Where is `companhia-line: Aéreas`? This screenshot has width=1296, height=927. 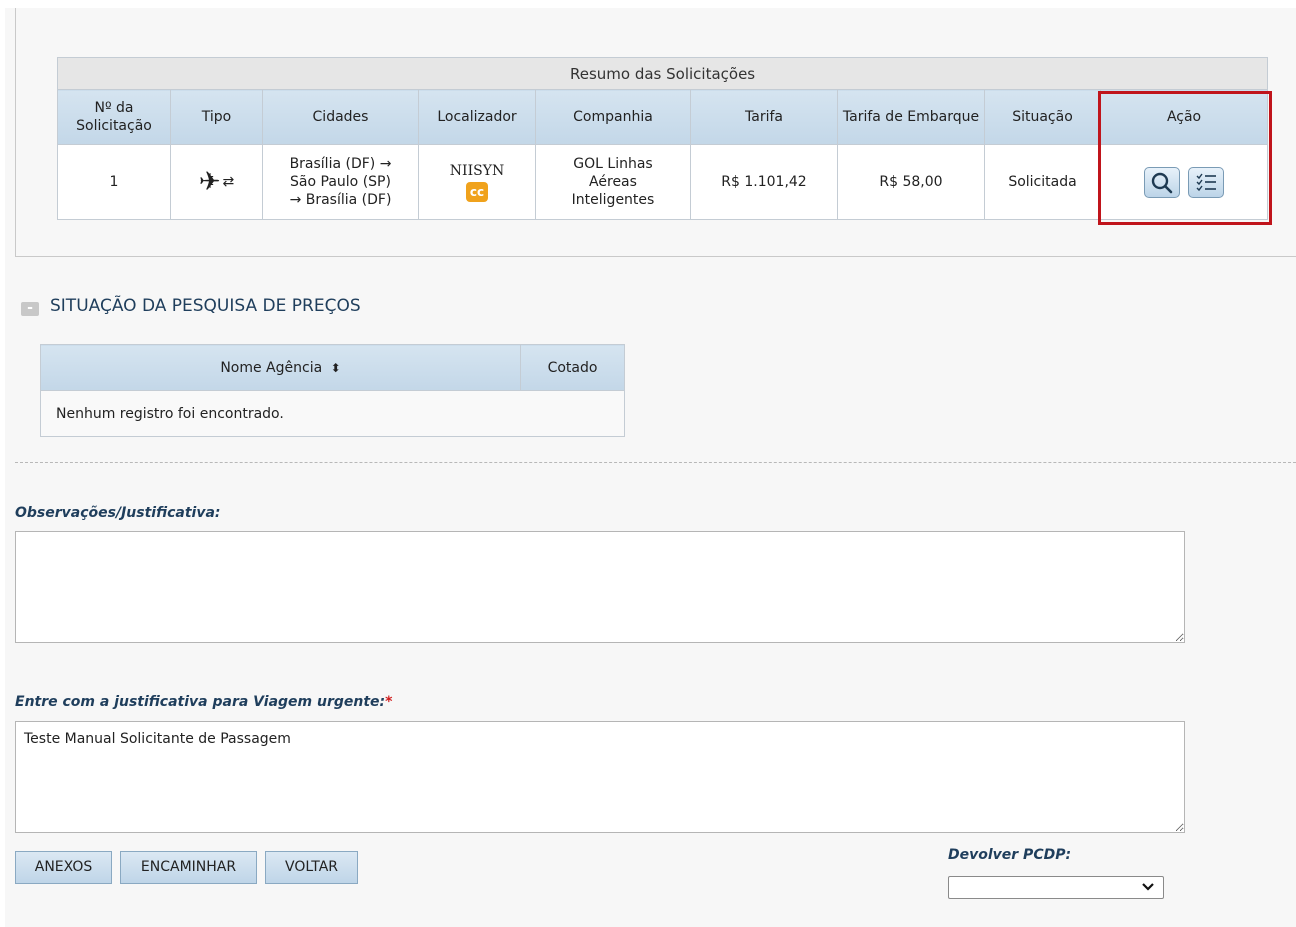
companhia-line: Aéreas is located at coordinates (613, 182).